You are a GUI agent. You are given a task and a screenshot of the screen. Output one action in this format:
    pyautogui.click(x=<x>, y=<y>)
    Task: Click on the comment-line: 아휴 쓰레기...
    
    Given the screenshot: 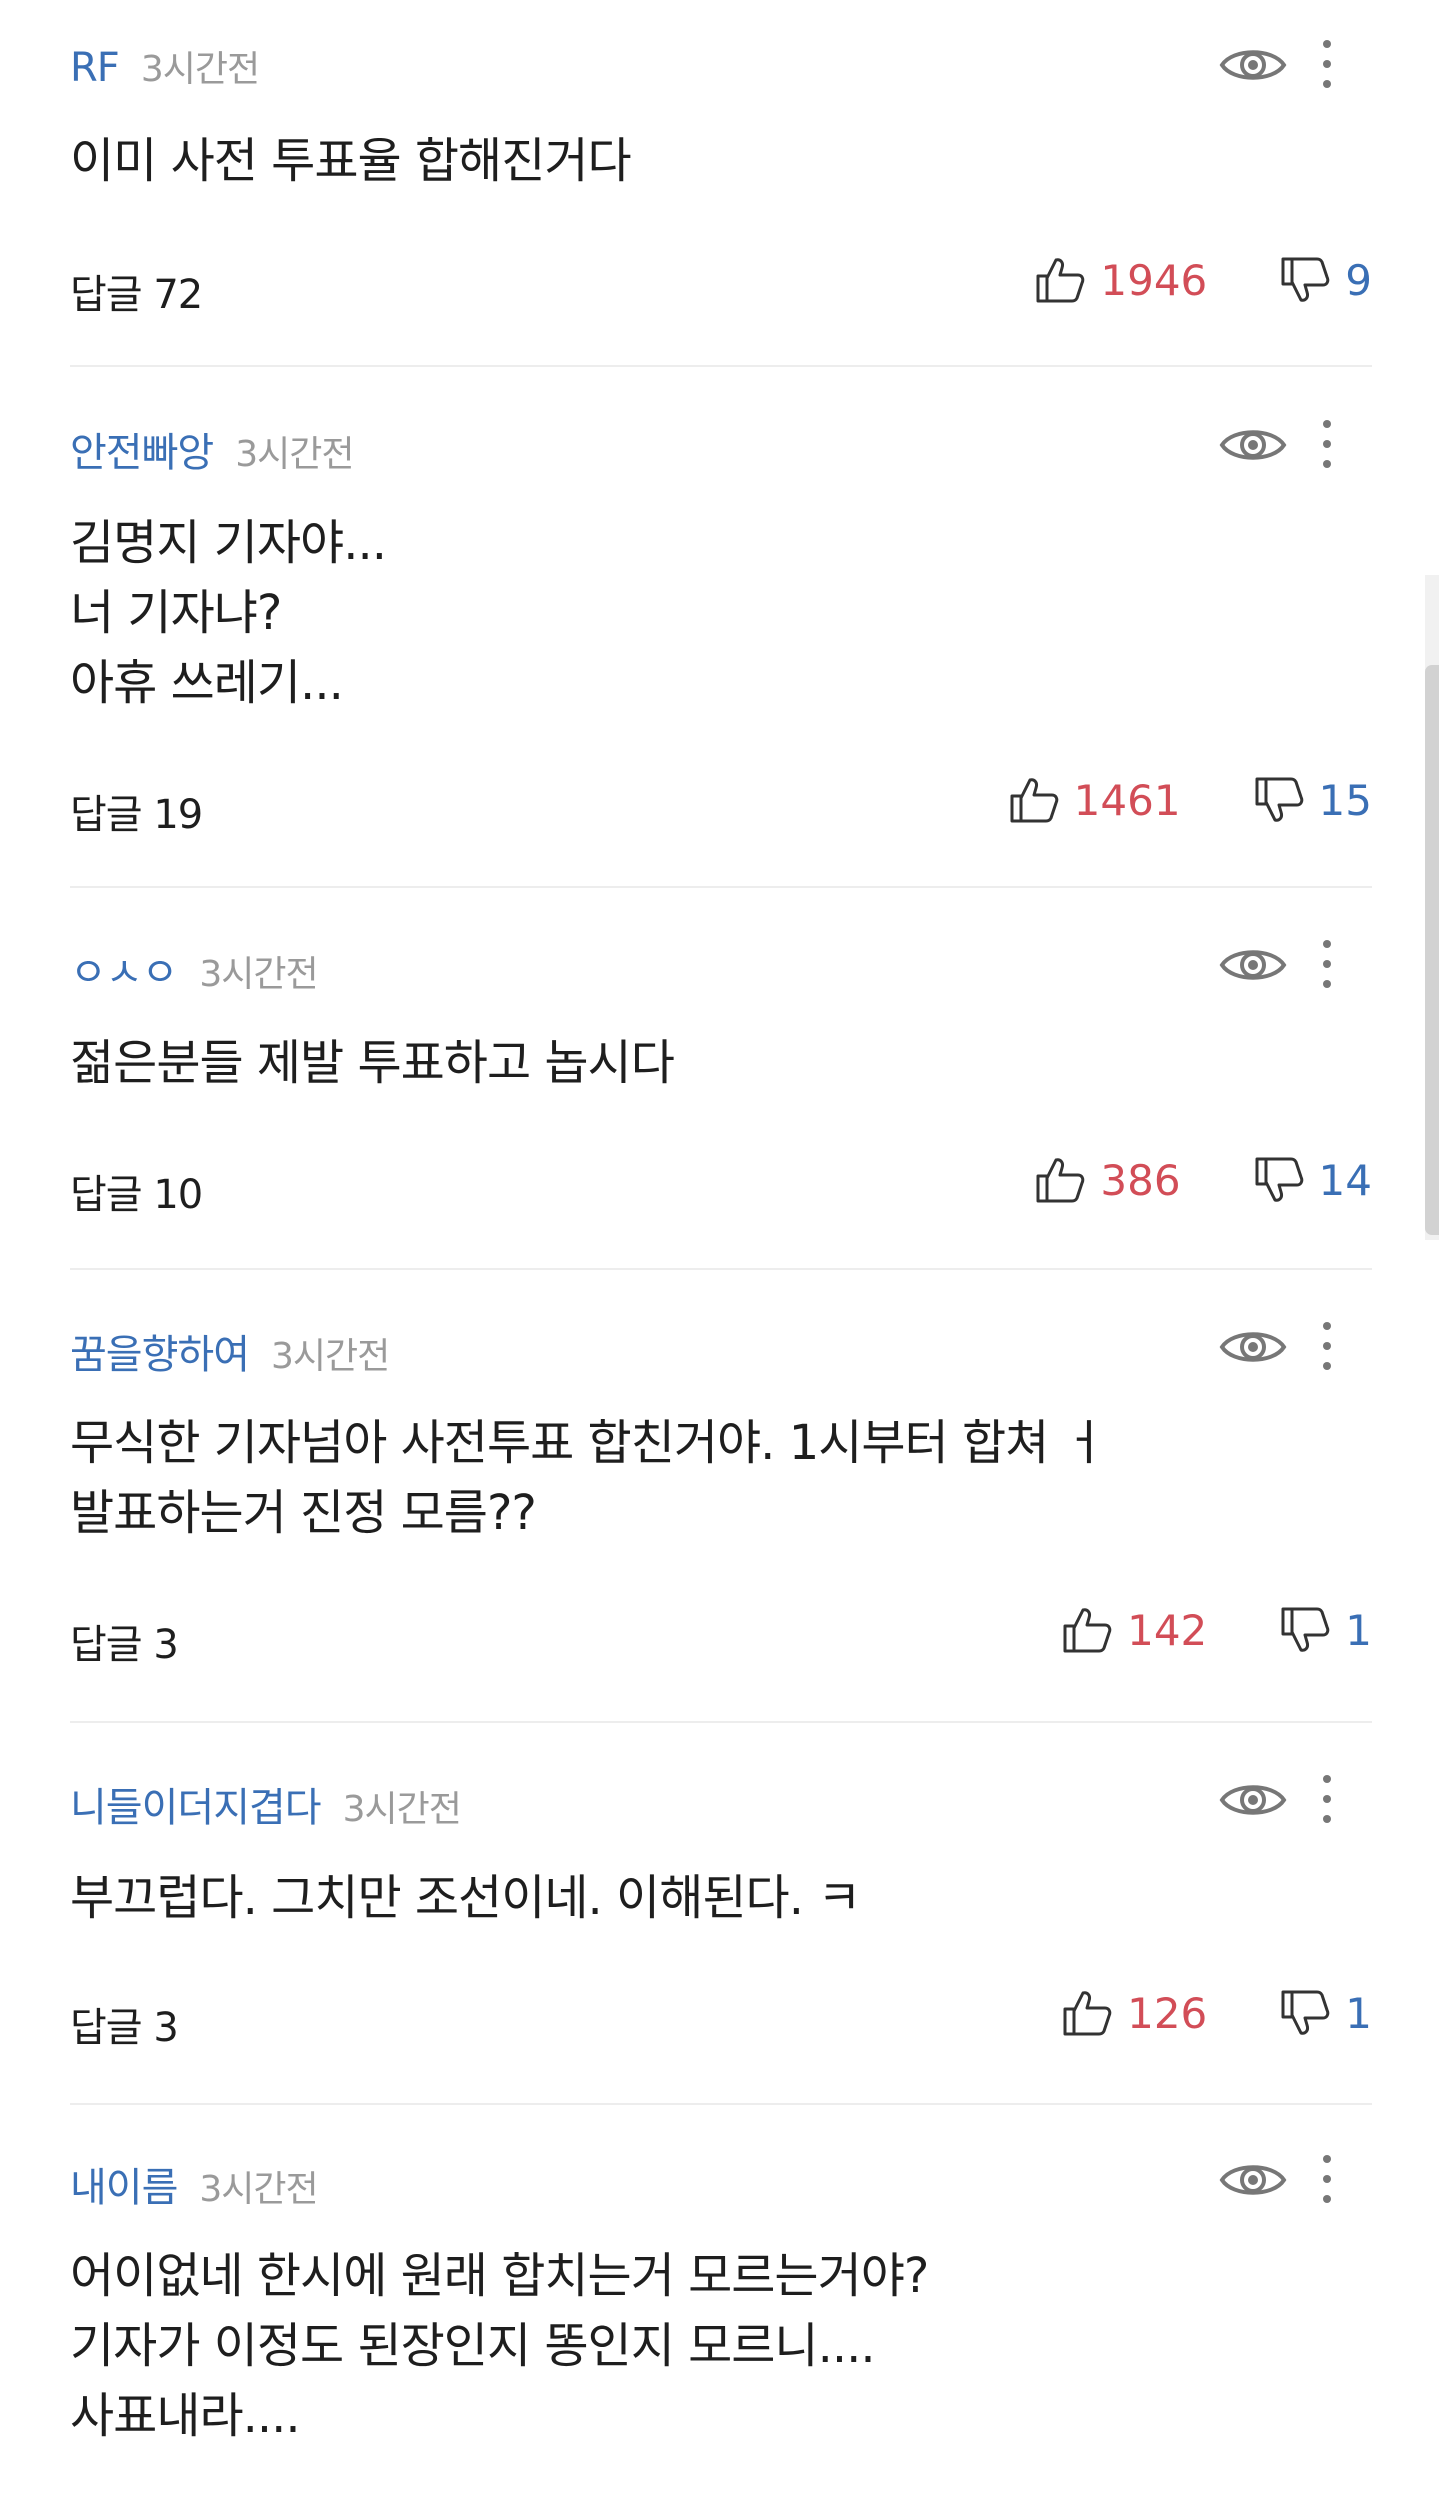 What is the action you would take?
    pyautogui.click(x=207, y=683)
    